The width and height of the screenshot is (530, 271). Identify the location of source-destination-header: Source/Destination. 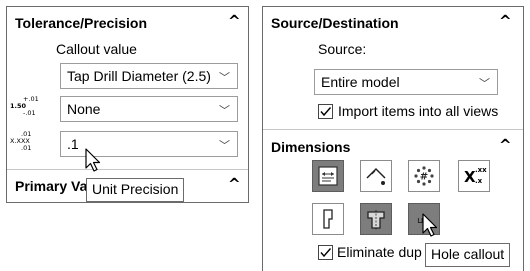
(335, 23).